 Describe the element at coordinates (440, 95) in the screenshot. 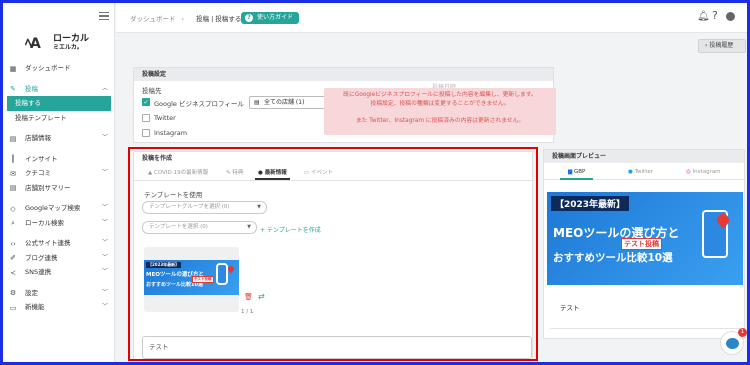

I see `warning-line: 既にGoogleビジネスプロフィールに投稿した内容を編集し、更新します。` at that location.